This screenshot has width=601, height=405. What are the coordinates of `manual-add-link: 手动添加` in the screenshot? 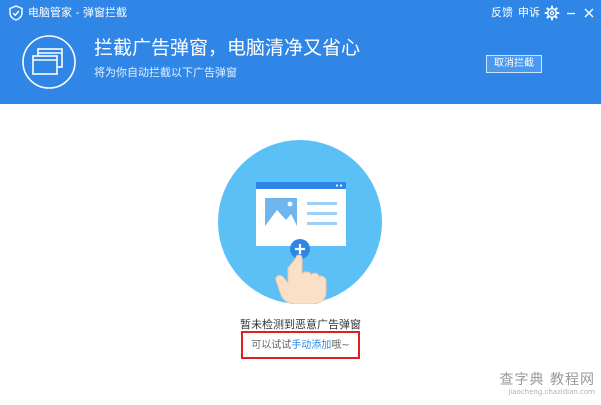 It's located at (311, 345).